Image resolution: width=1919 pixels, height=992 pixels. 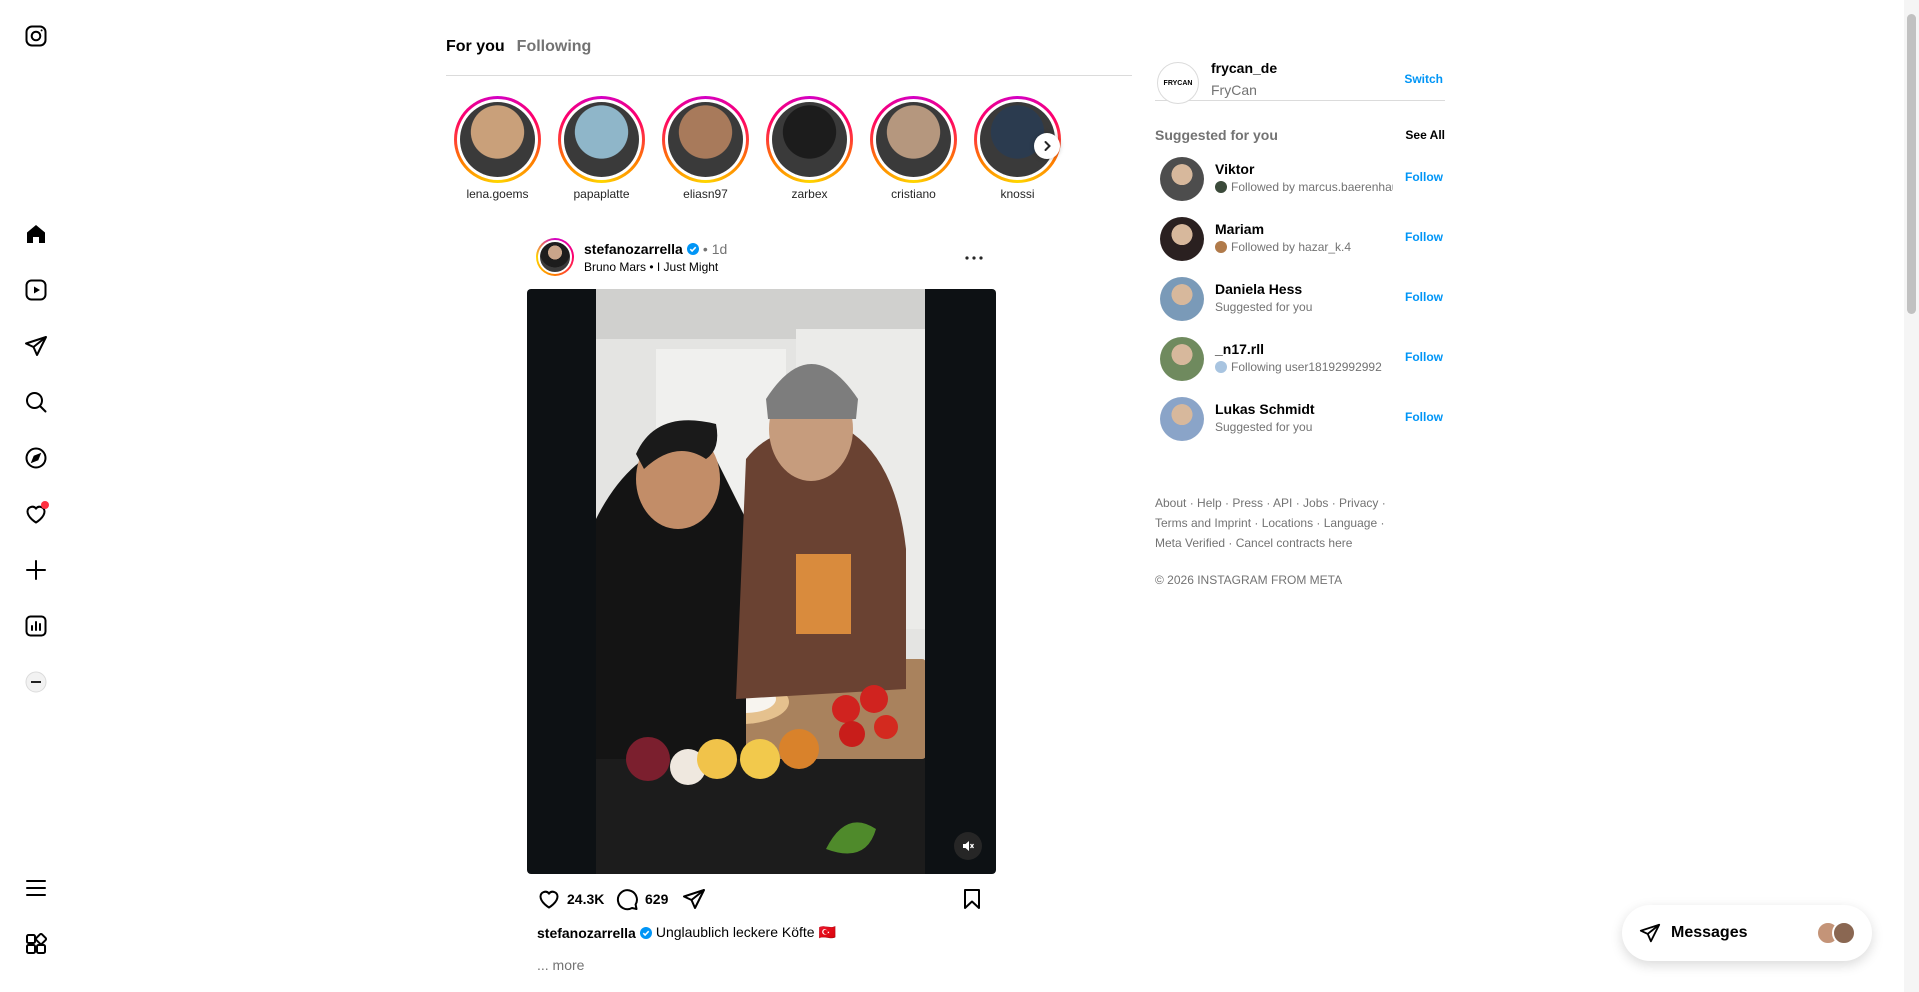 What do you see at coordinates (809, 151) in the screenshot?
I see `story-item: zarbex` at bounding box center [809, 151].